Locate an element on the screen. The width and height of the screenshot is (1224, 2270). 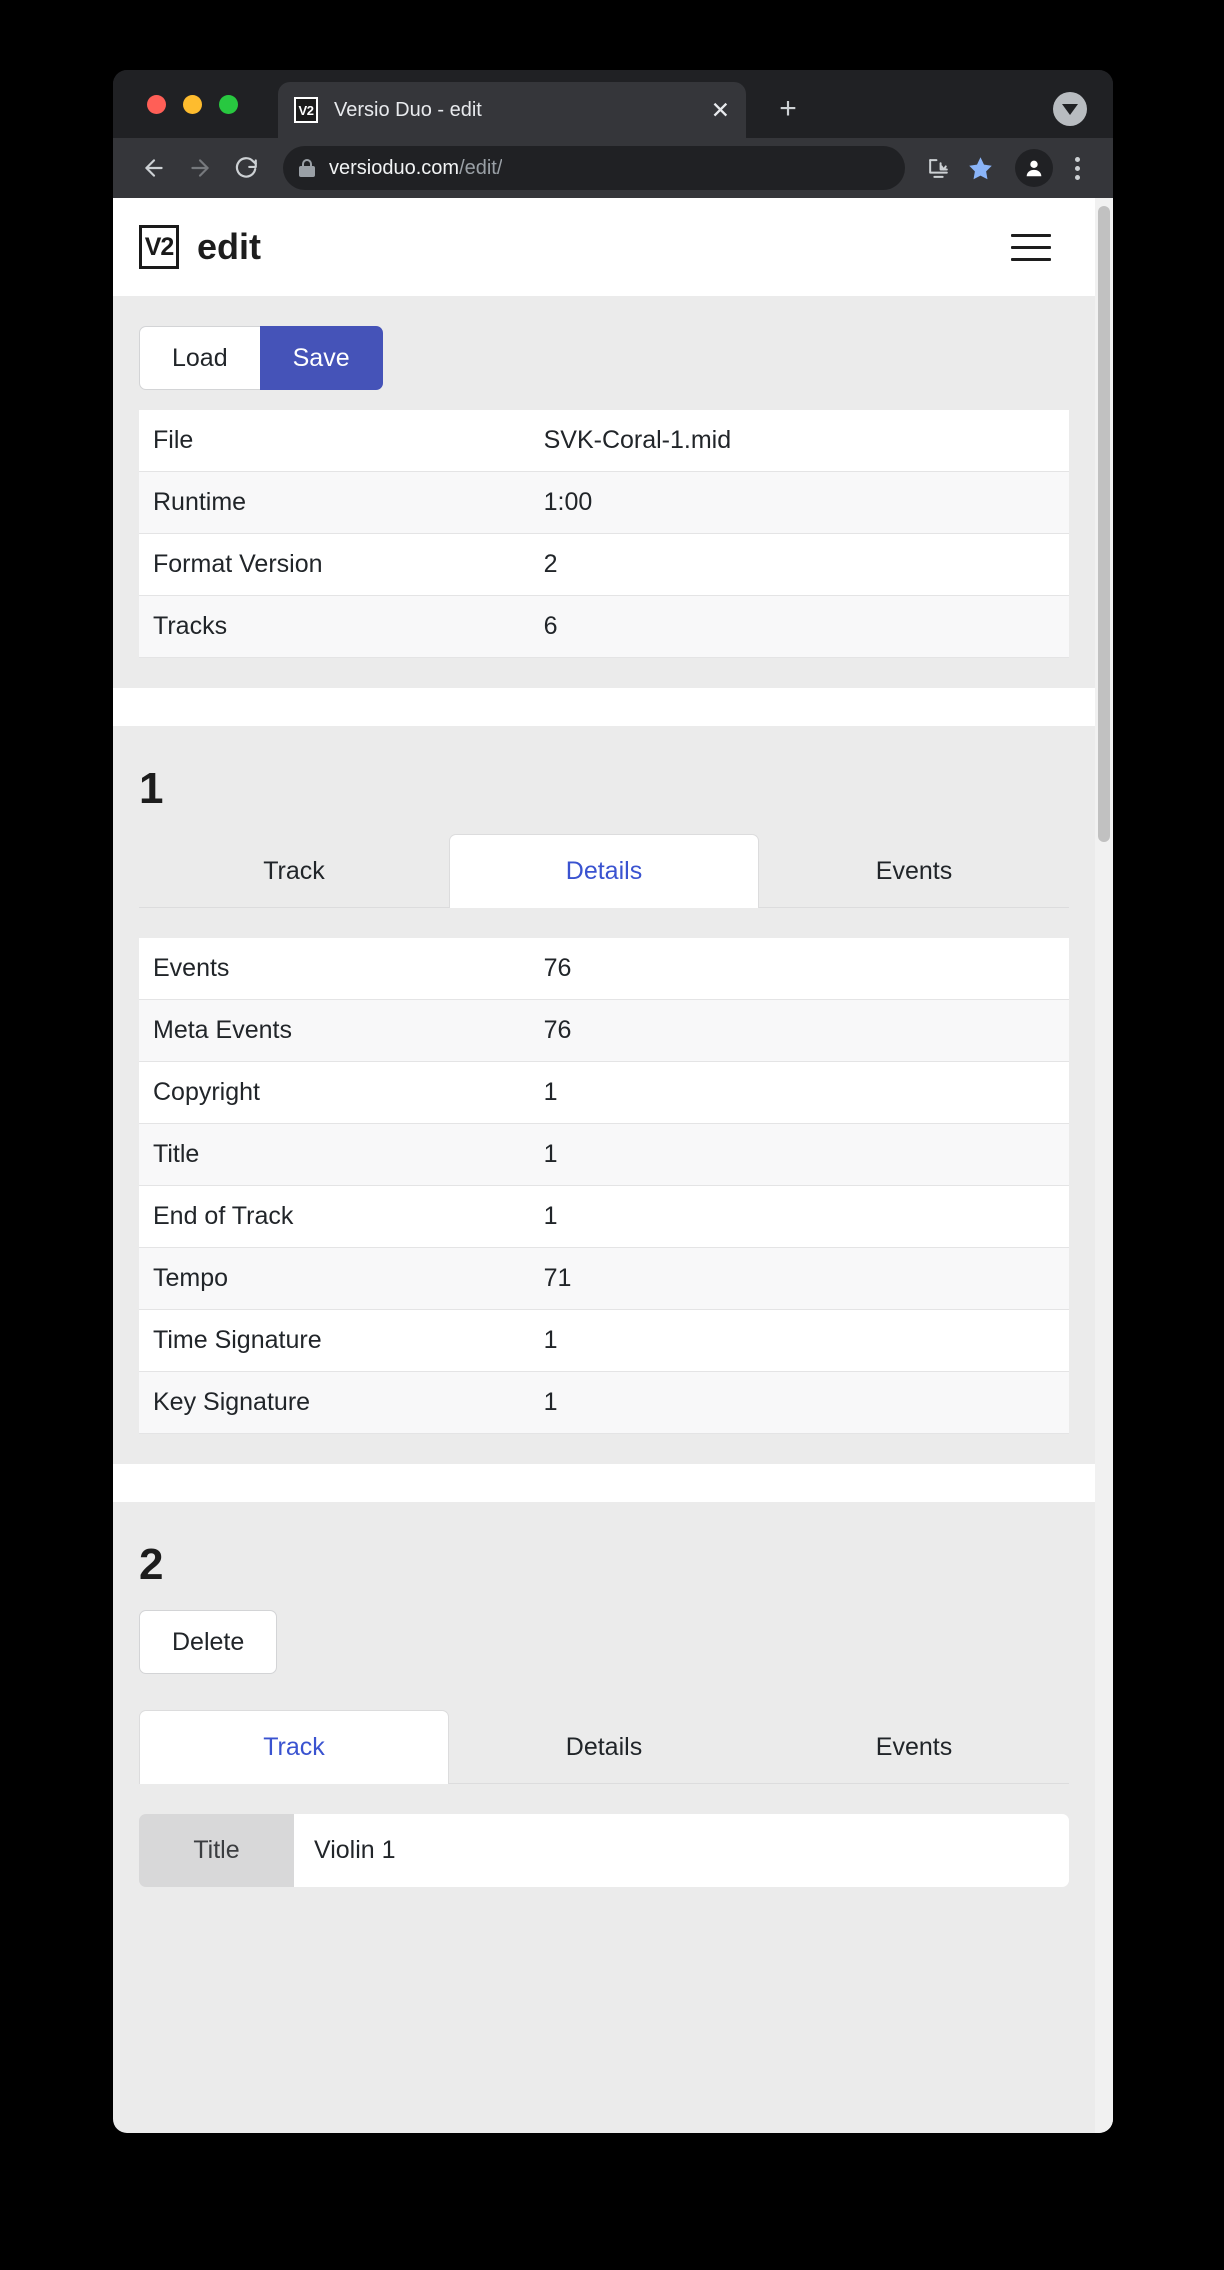
row-key: Key Signature is located at coordinates (334, 1402).